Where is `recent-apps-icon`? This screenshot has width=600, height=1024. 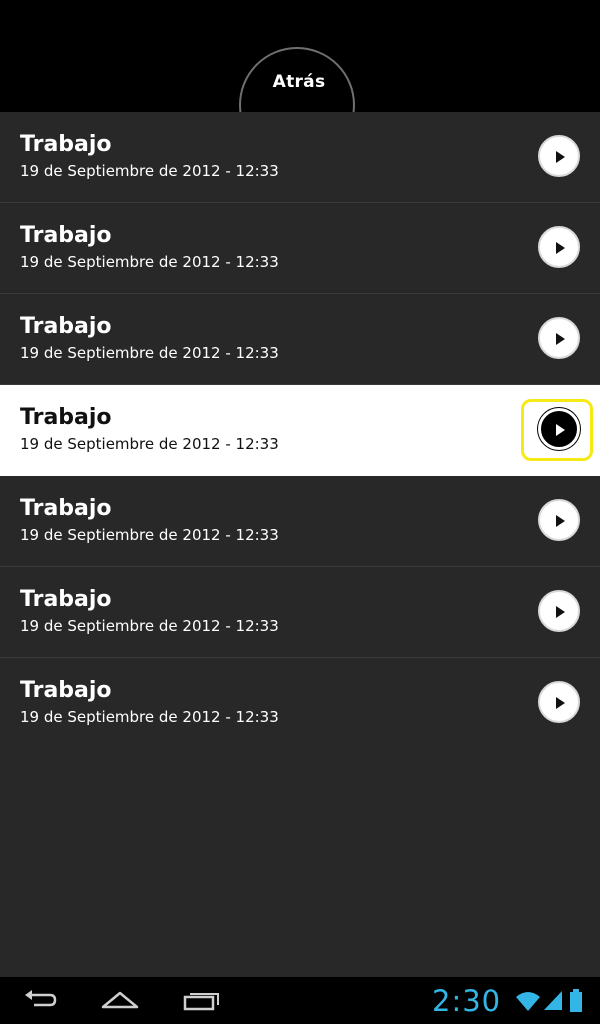 recent-apps-icon is located at coordinates (202, 1000).